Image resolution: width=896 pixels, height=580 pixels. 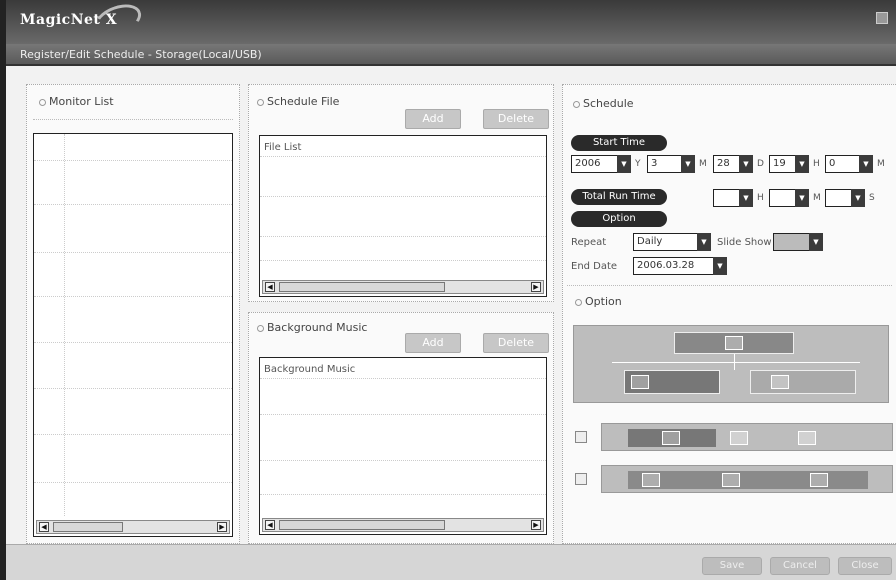 I want to click on schedule-file-delete-button: Delete, so click(x=516, y=119).